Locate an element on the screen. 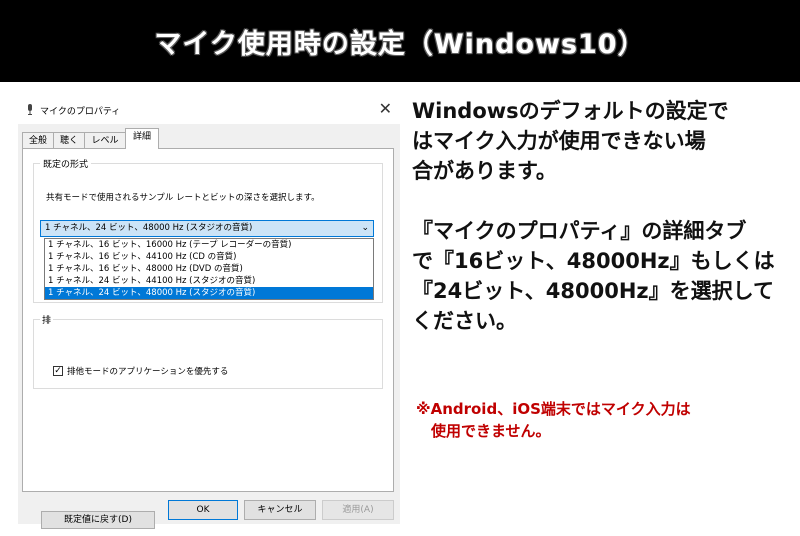  format-option: 1 チャネル、16 ビット、48000 Hz (DVD の音質) is located at coordinates (209, 269).